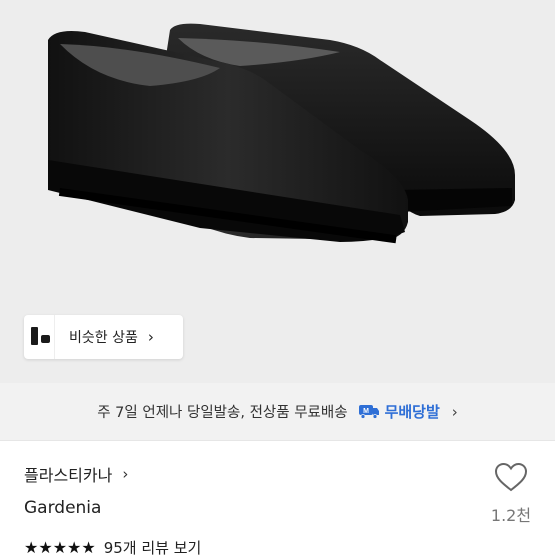 The width and height of the screenshot is (555, 558). I want to click on free-shipping-badge: M 무배당발, so click(399, 411).